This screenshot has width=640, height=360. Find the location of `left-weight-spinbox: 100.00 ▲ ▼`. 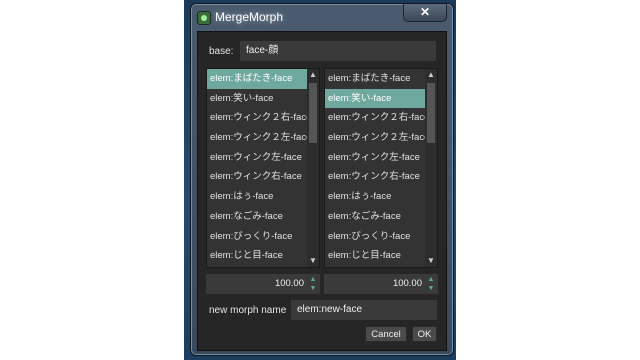

left-weight-spinbox: 100.00 ▲ ▼ is located at coordinates (263, 284).